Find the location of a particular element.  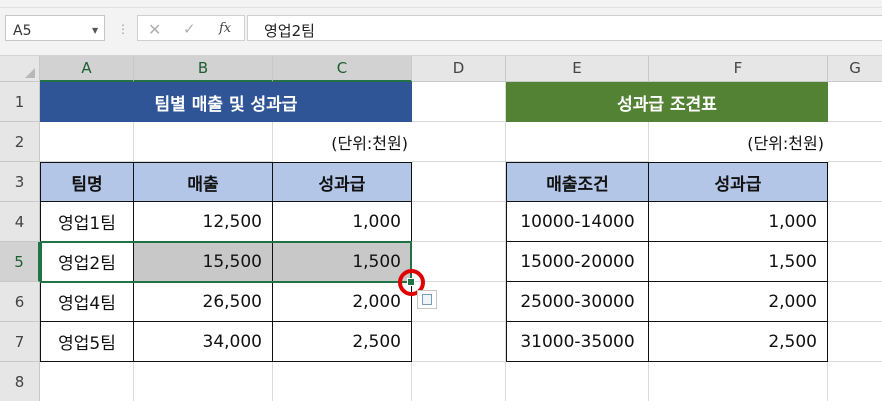

column-header-d: D is located at coordinates (459, 69).